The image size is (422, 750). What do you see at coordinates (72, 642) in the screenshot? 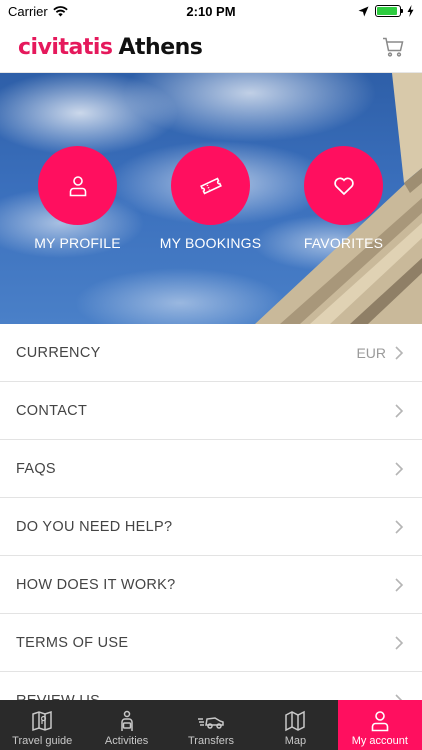
I see `menu-item-label: TERMS OF USE` at bounding box center [72, 642].